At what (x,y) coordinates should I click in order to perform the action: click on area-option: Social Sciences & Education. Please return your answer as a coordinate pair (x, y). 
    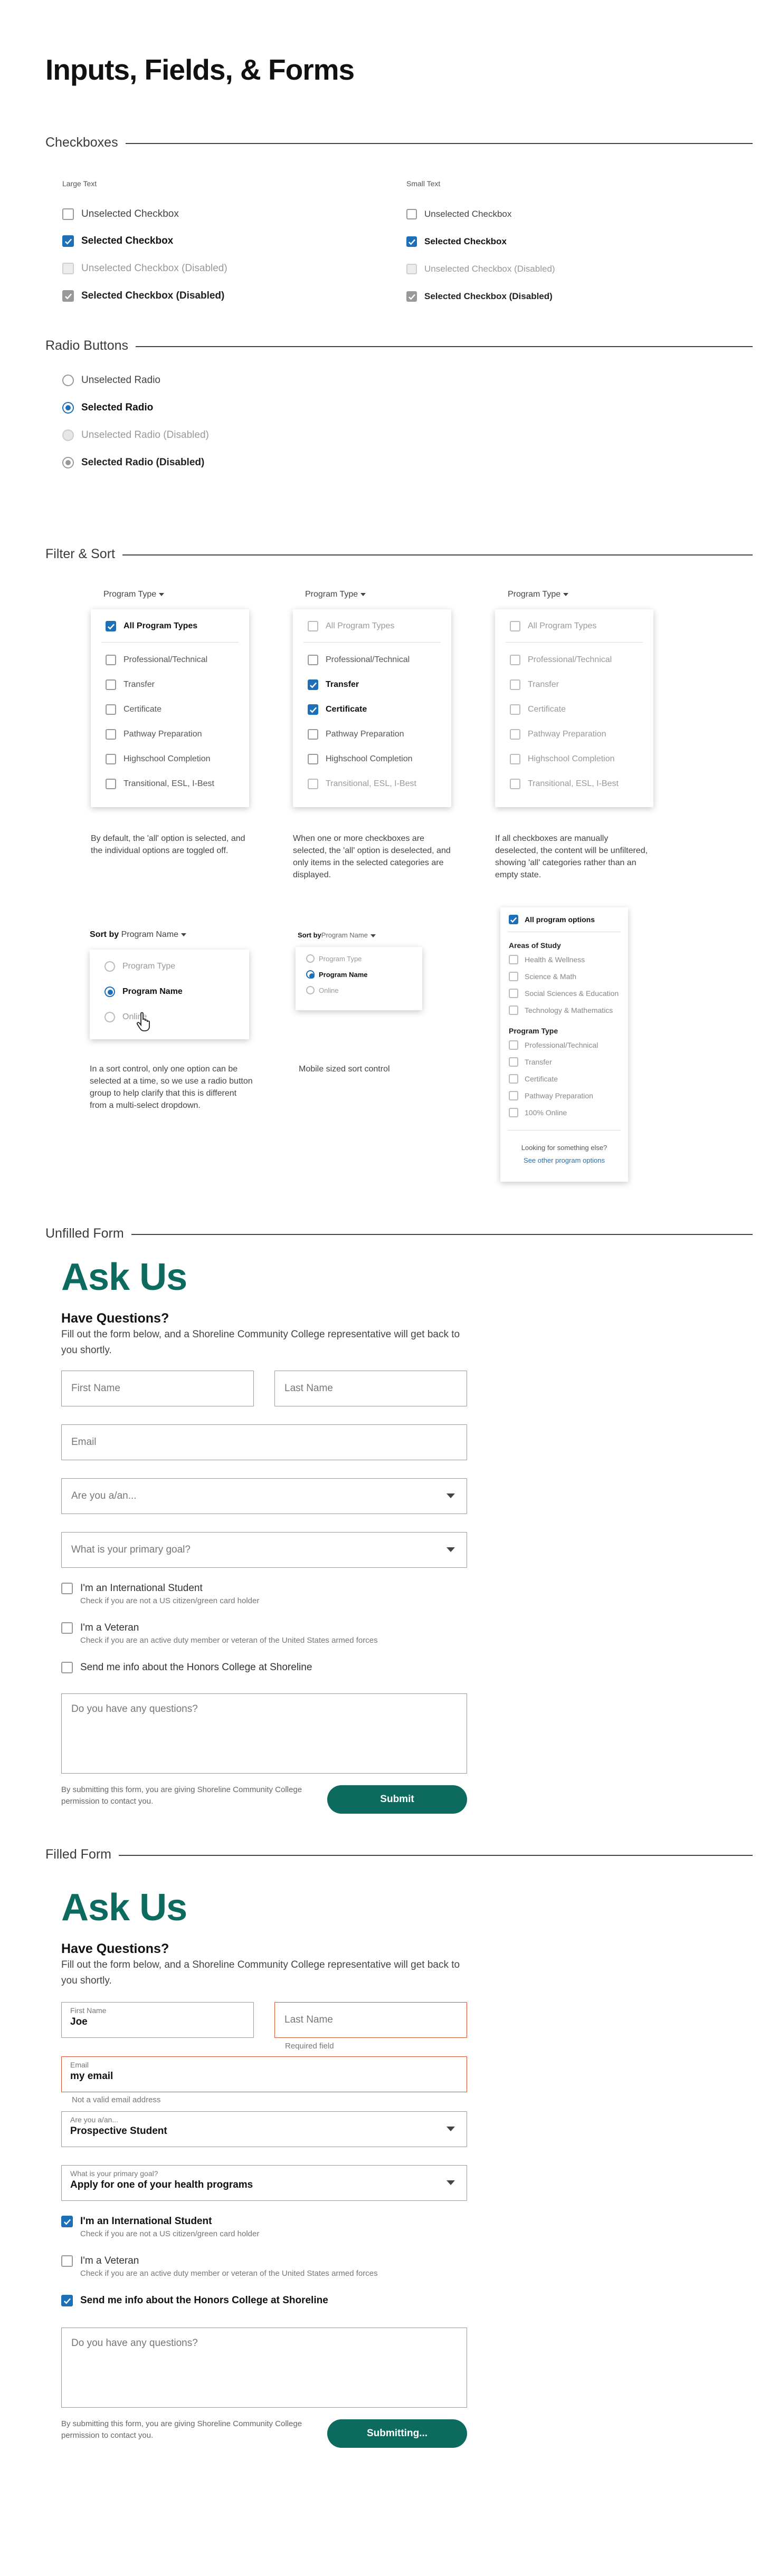
    Looking at the image, I should click on (564, 993).